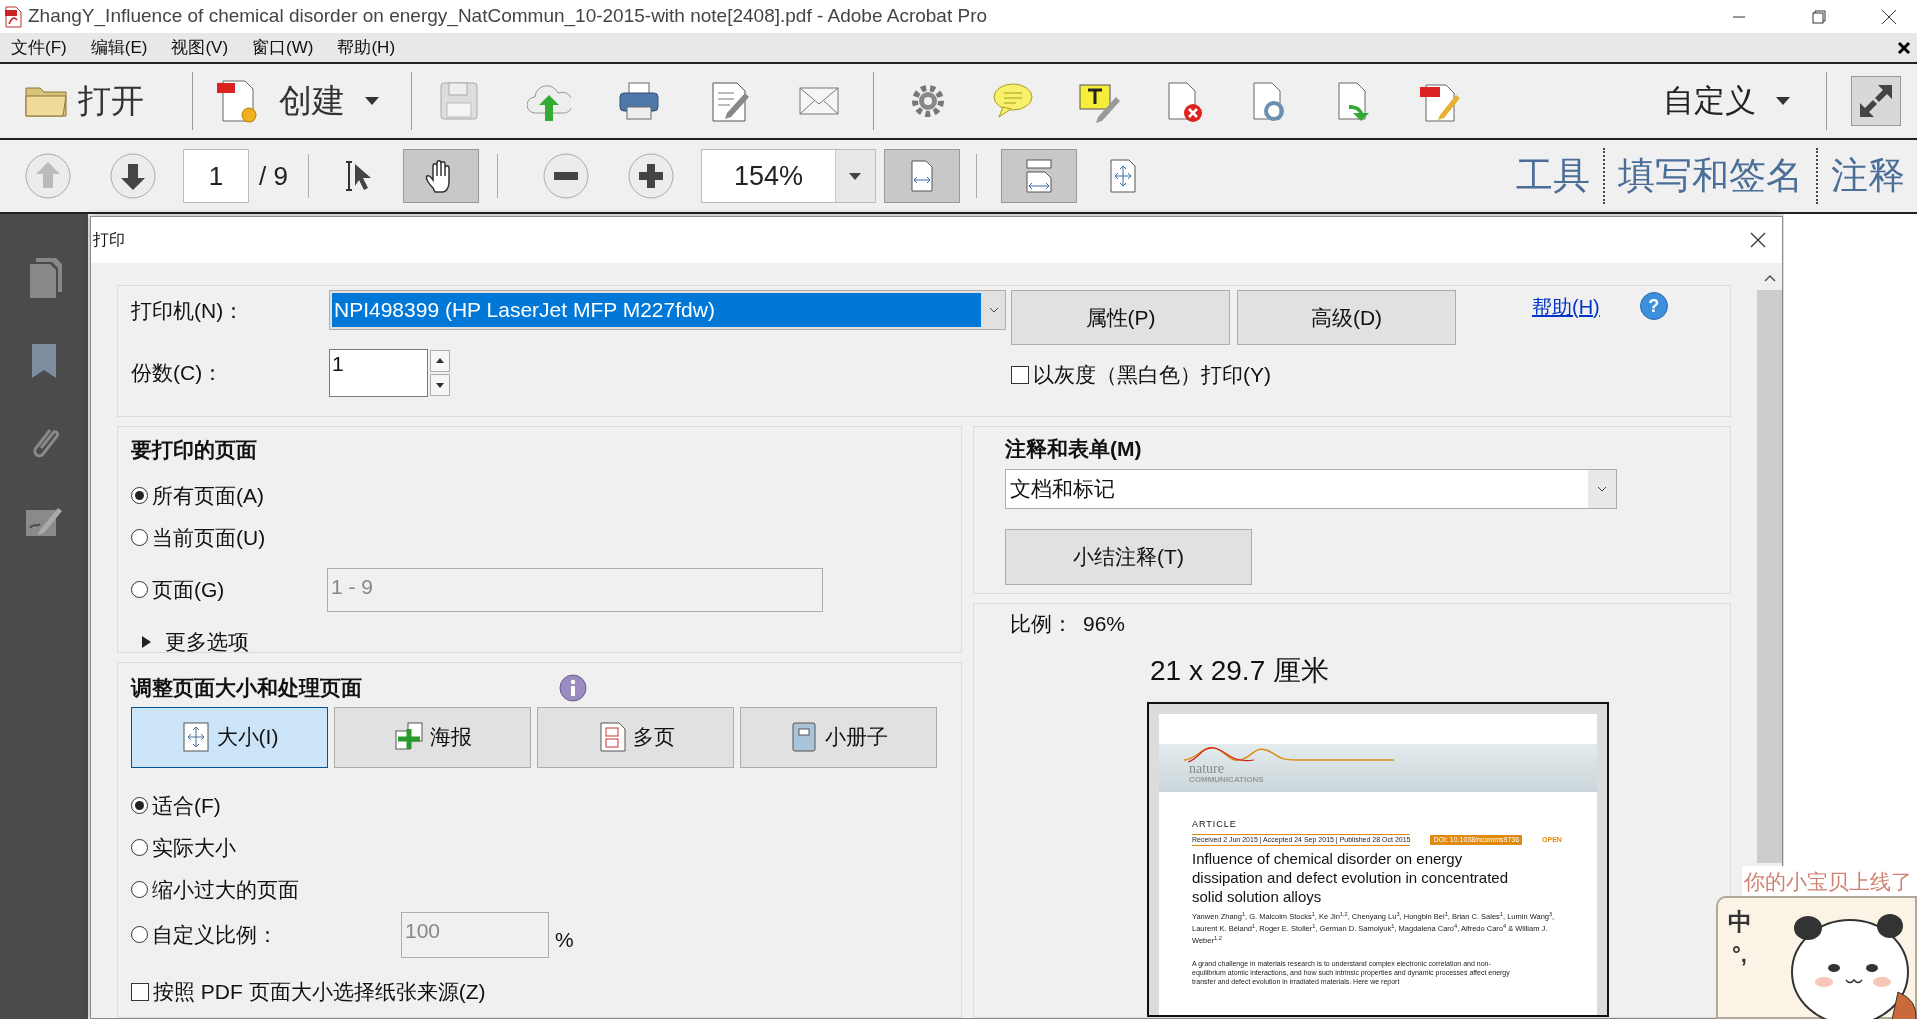 This screenshot has height=1019, width=1917. I want to click on new-document-icon, so click(237, 101).